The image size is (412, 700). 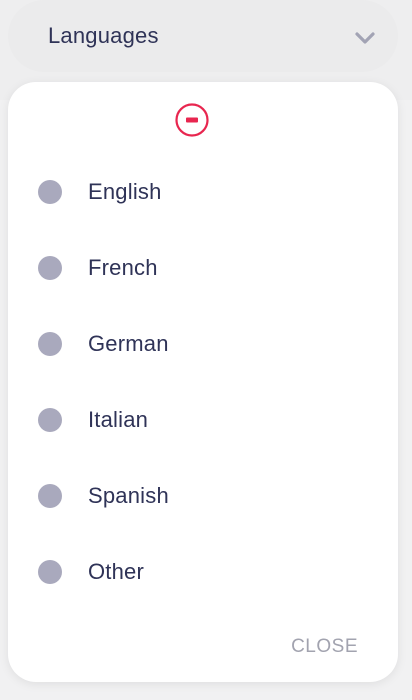 What do you see at coordinates (203, 36) in the screenshot?
I see `languages-dropdown: Languages` at bounding box center [203, 36].